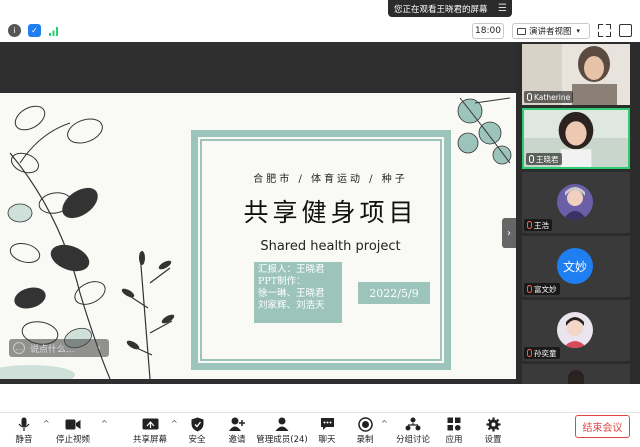  I want to click on share-banner-text: 您正在观看王晓君的屏幕, so click(441, 9).